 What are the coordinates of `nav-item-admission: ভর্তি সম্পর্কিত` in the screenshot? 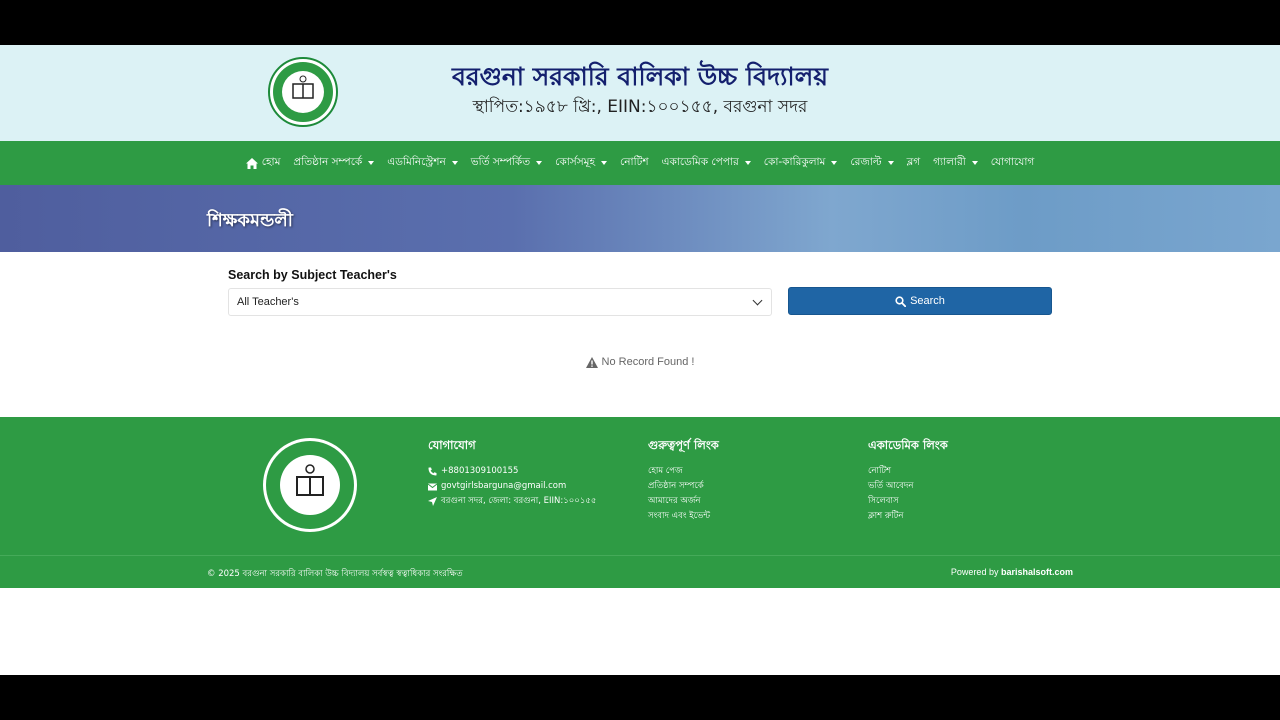 It's located at (506, 163).